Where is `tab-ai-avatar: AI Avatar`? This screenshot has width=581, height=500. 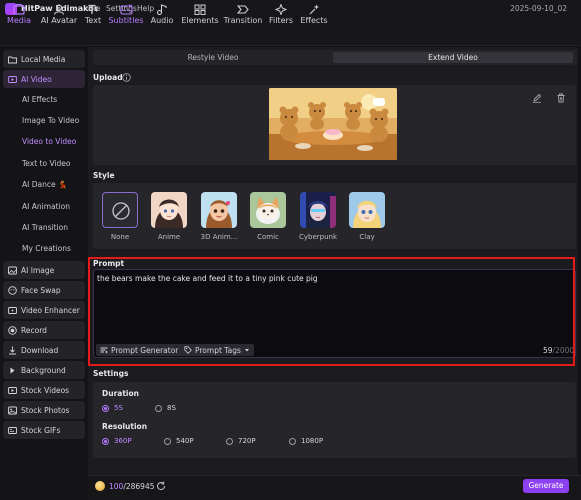
tab-ai-avatar: AI Avatar is located at coordinates (59, 15).